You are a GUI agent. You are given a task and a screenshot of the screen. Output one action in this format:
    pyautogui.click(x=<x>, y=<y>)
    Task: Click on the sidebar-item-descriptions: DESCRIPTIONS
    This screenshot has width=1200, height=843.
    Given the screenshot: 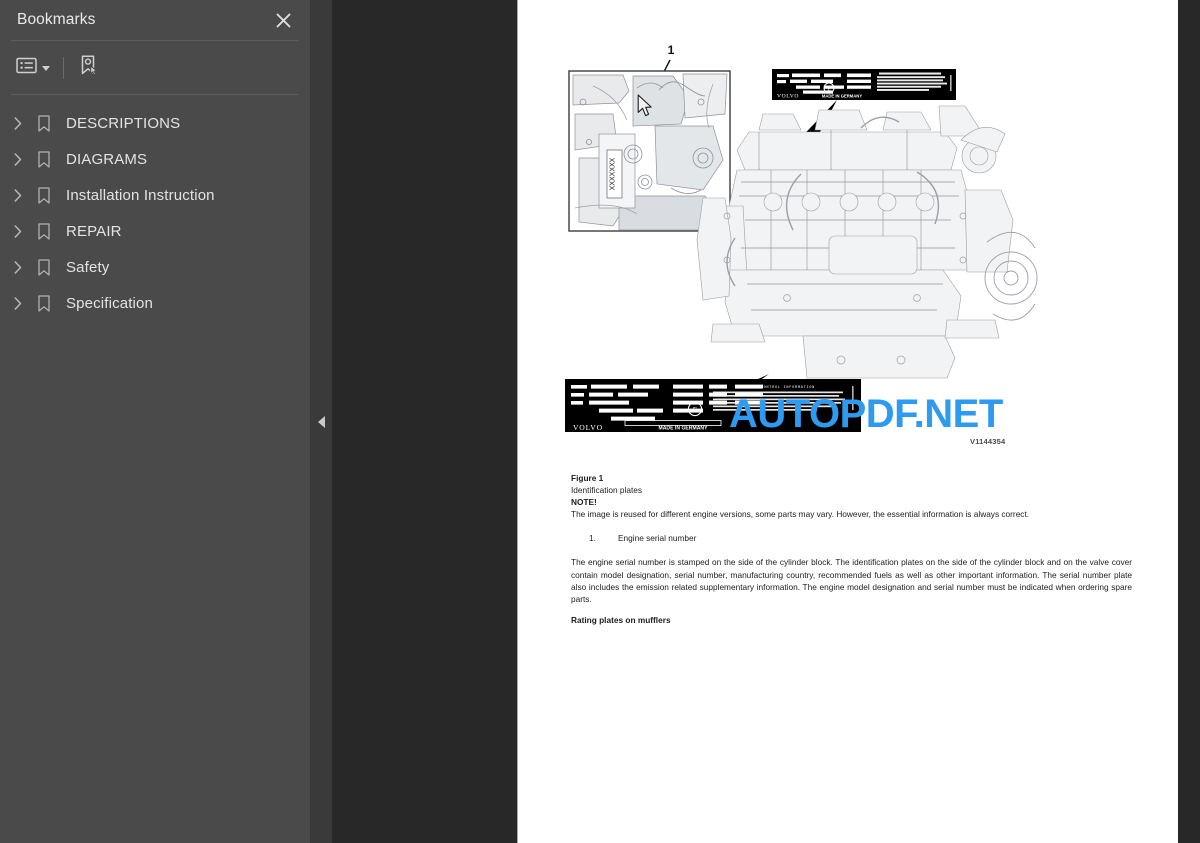 What is the action you would take?
    pyautogui.click(x=155, y=123)
    